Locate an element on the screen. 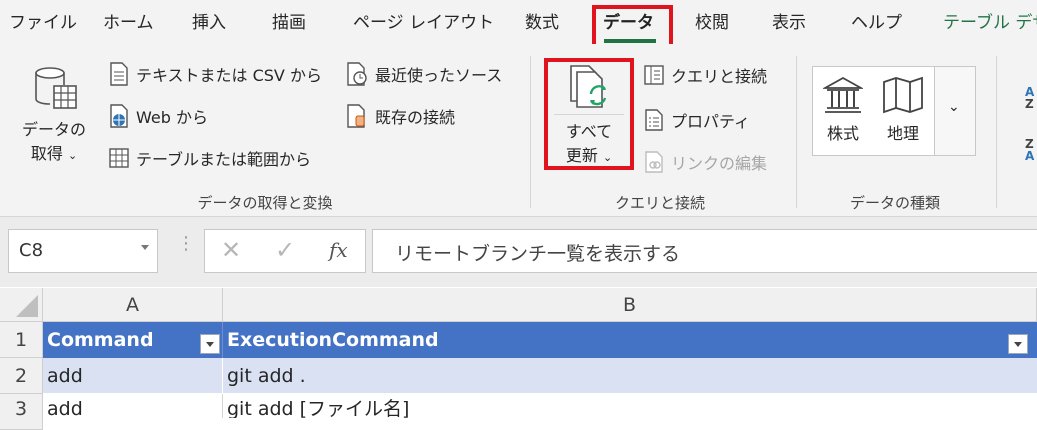 The height and width of the screenshot is (430, 1037). bank-icon is located at coordinates (843, 94).